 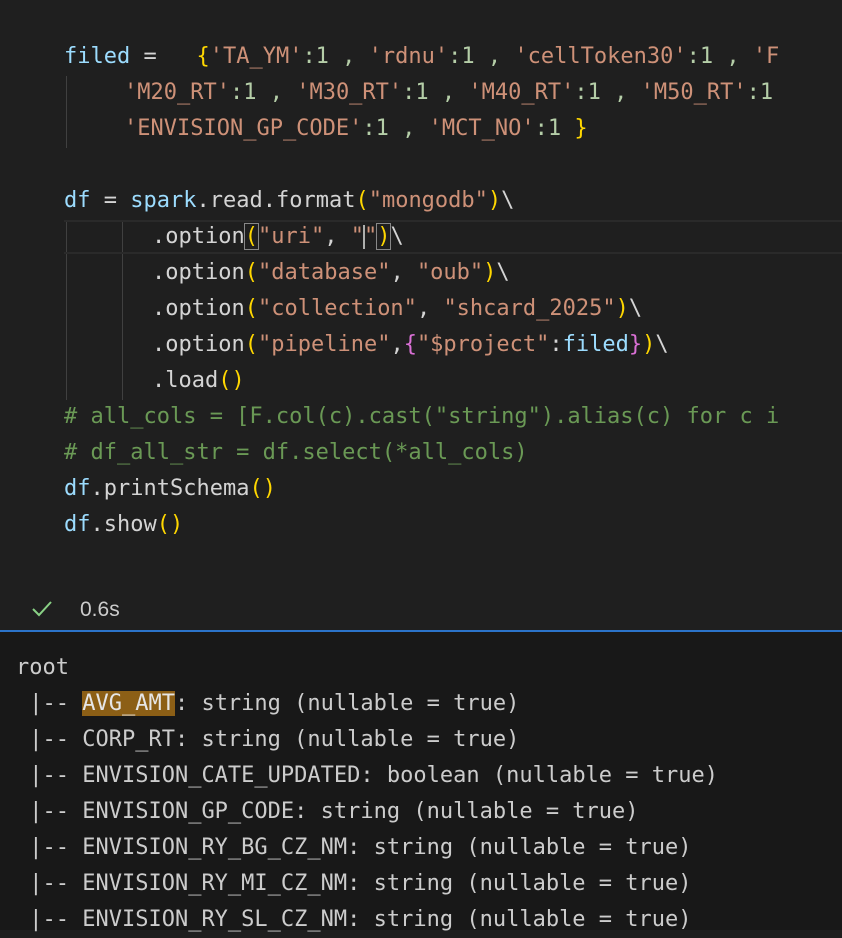 I want to click on token: format, so click(x=315, y=200).